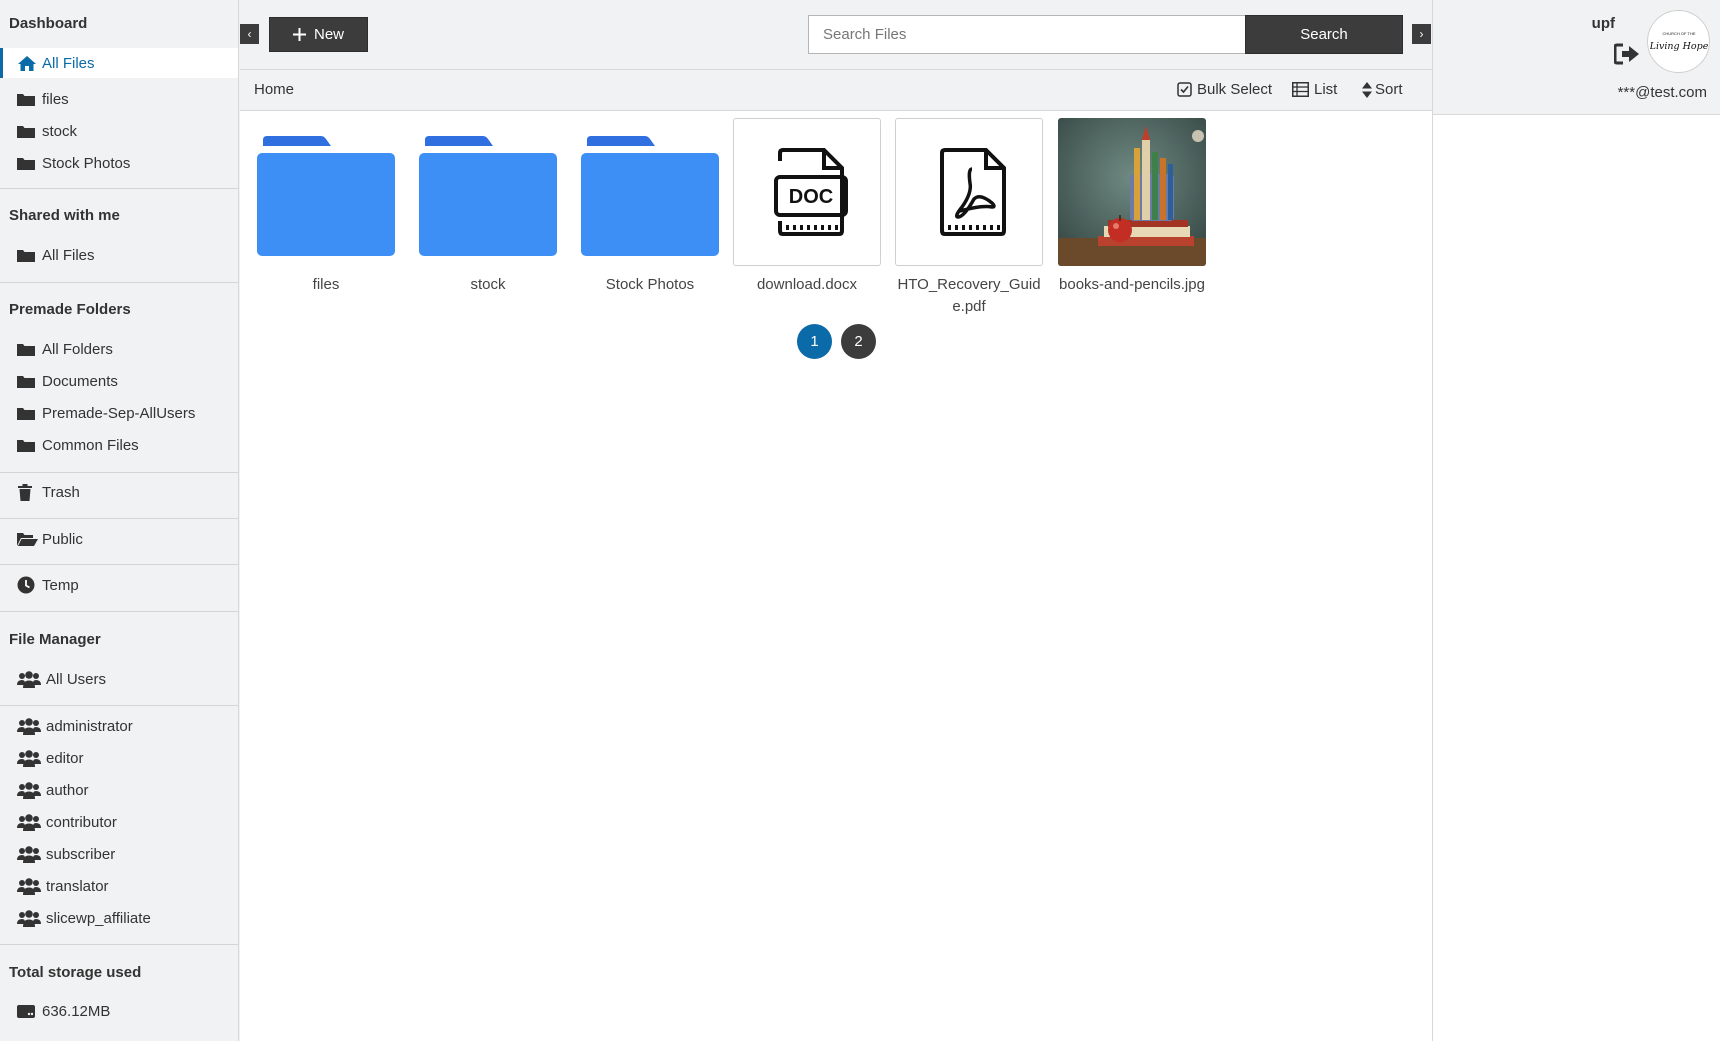  What do you see at coordinates (68, 255) in the screenshot?
I see `sidebar-item-label: All Files` at bounding box center [68, 255].